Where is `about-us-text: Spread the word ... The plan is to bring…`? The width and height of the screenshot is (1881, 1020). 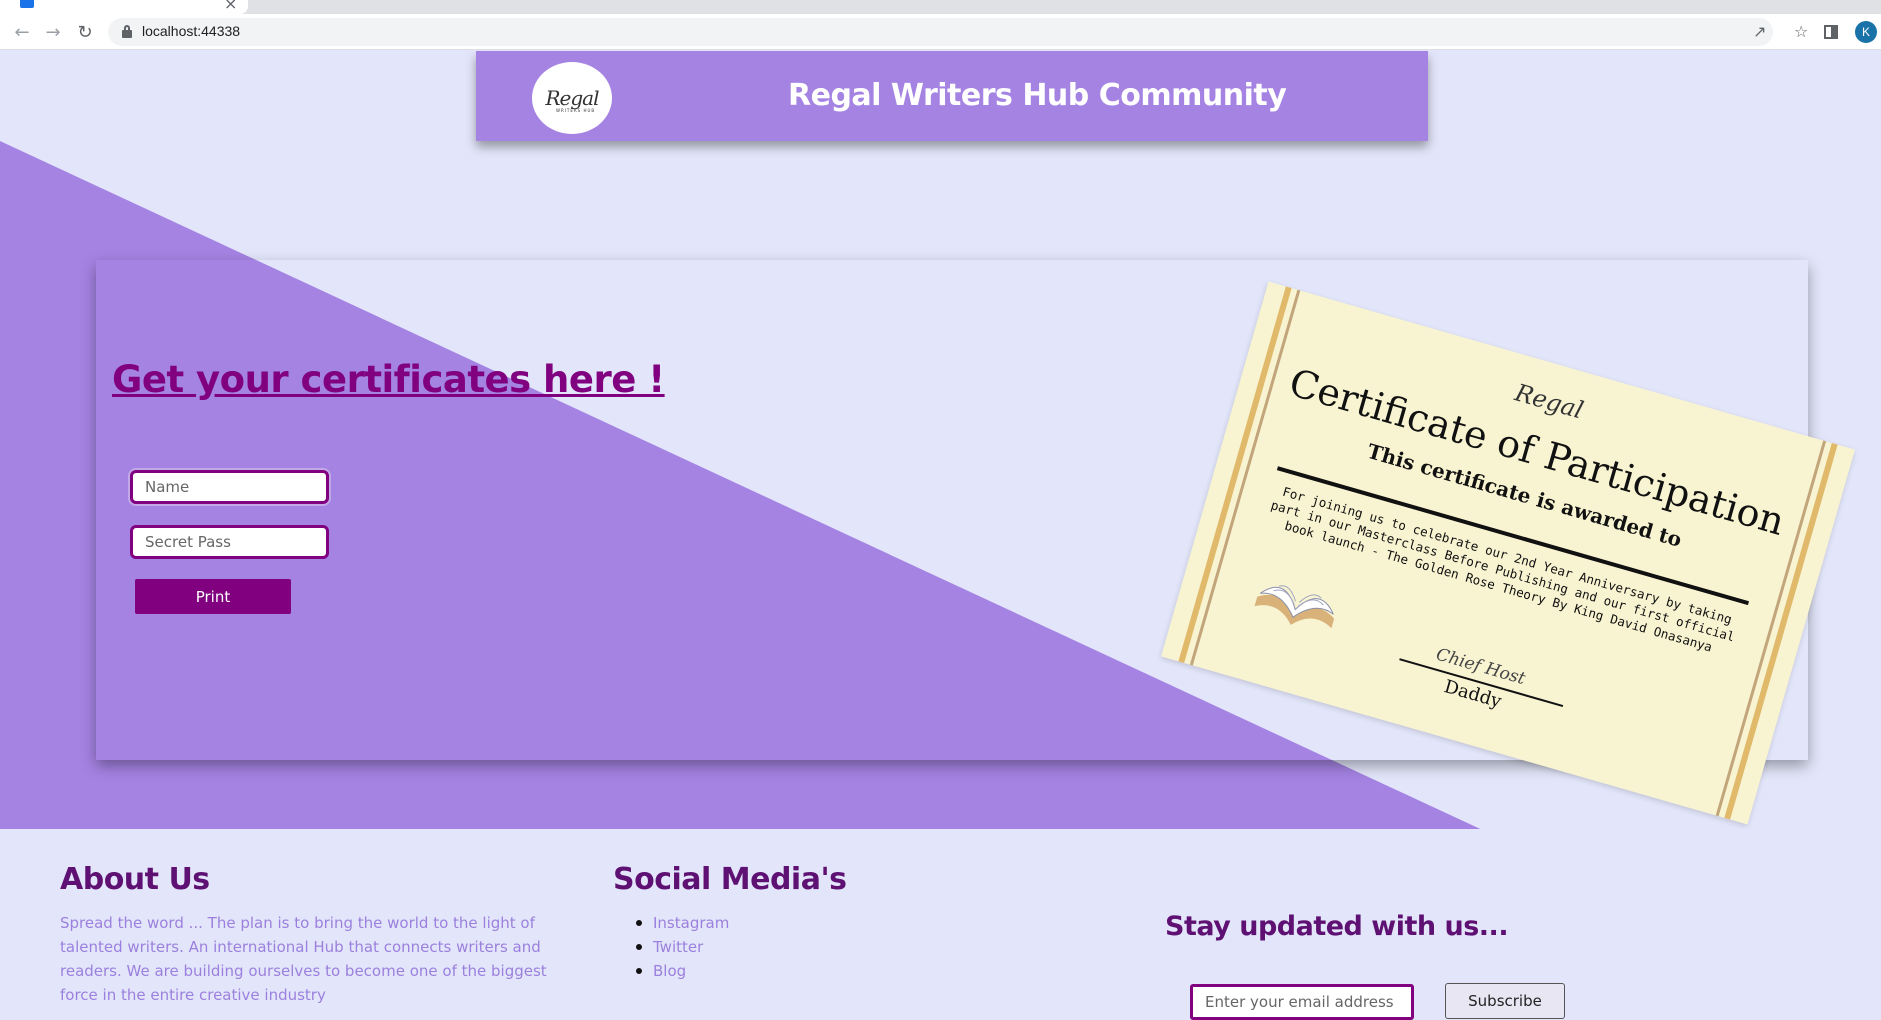
about-us-text: Spread the word ... The plan is to bring… is located at coordinates (303, 959).